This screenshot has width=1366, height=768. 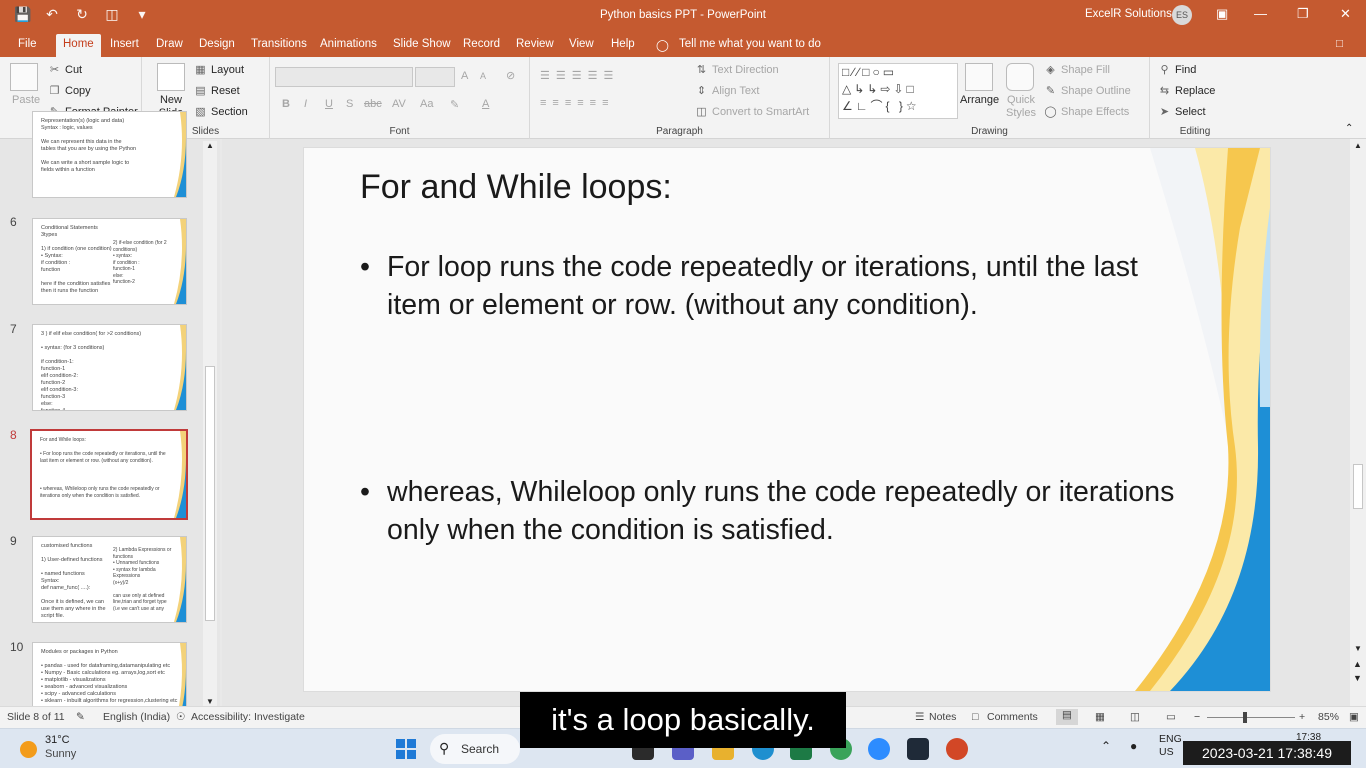 I want to click on change-case-button: Aa, so click(x=426, y=104).